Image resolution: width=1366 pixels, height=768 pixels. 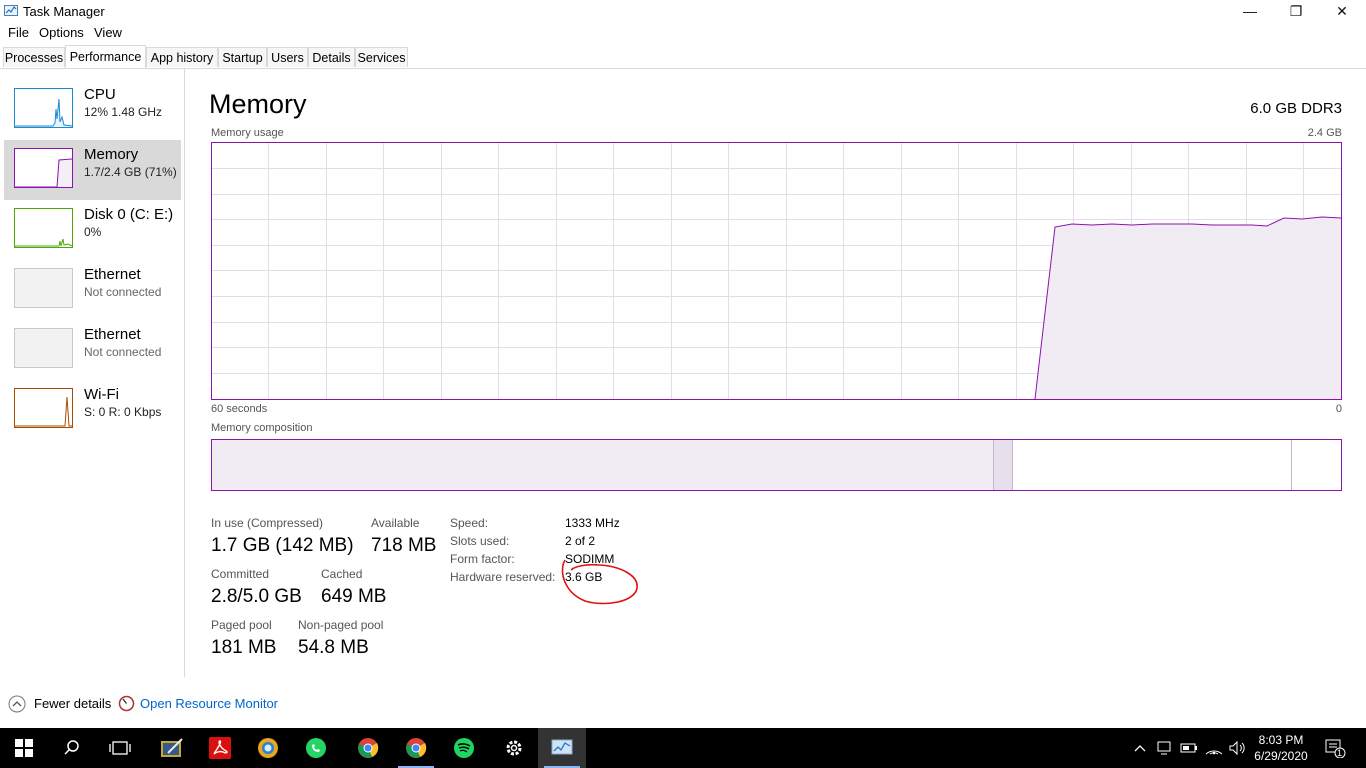 I want to click on speed-value: 1333 MHz, so click(x=592, y=523).